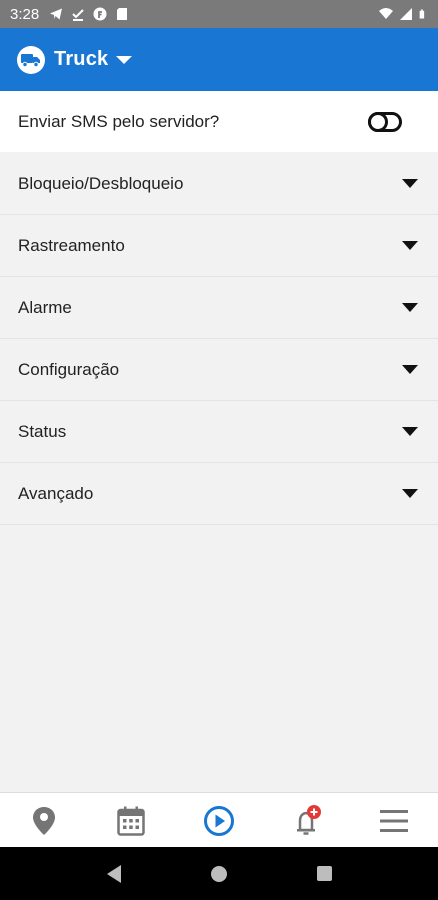  I want to click on nav-notifications-button, so click(307, 821).